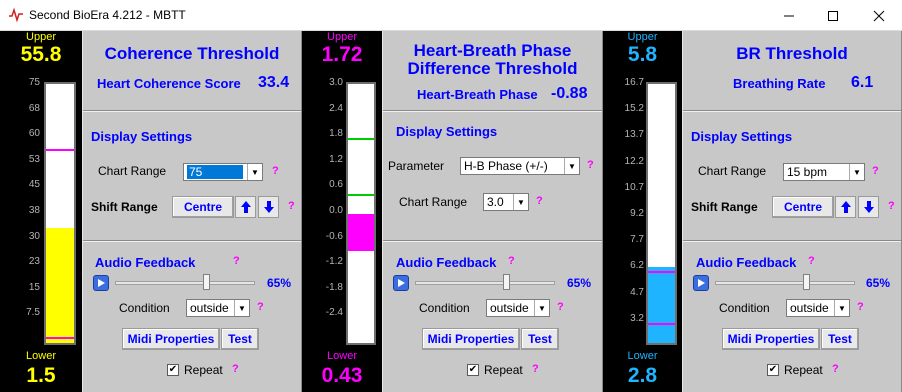 This screenshot has width=902, height=392. I want to click on tick-label: 13.7, so click(634, 135).